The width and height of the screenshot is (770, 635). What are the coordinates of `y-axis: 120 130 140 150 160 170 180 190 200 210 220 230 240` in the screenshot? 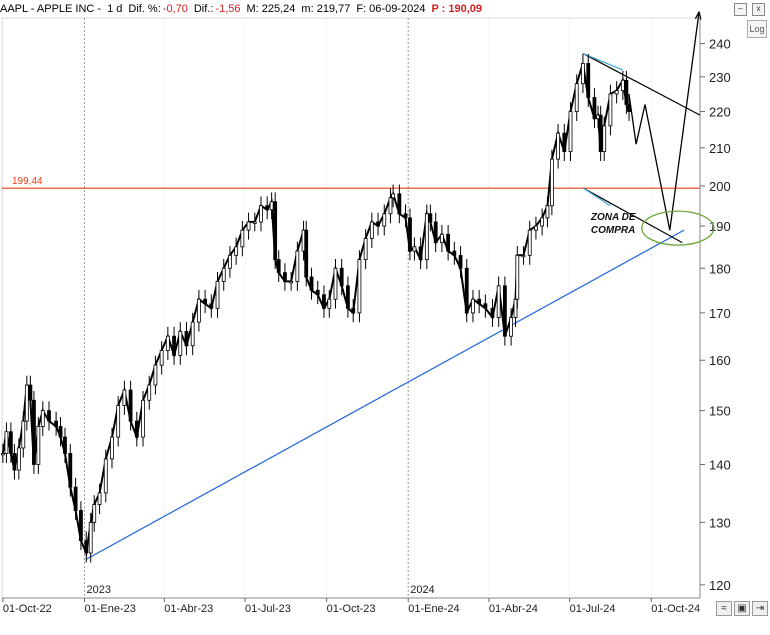 It's located at (715, 315).